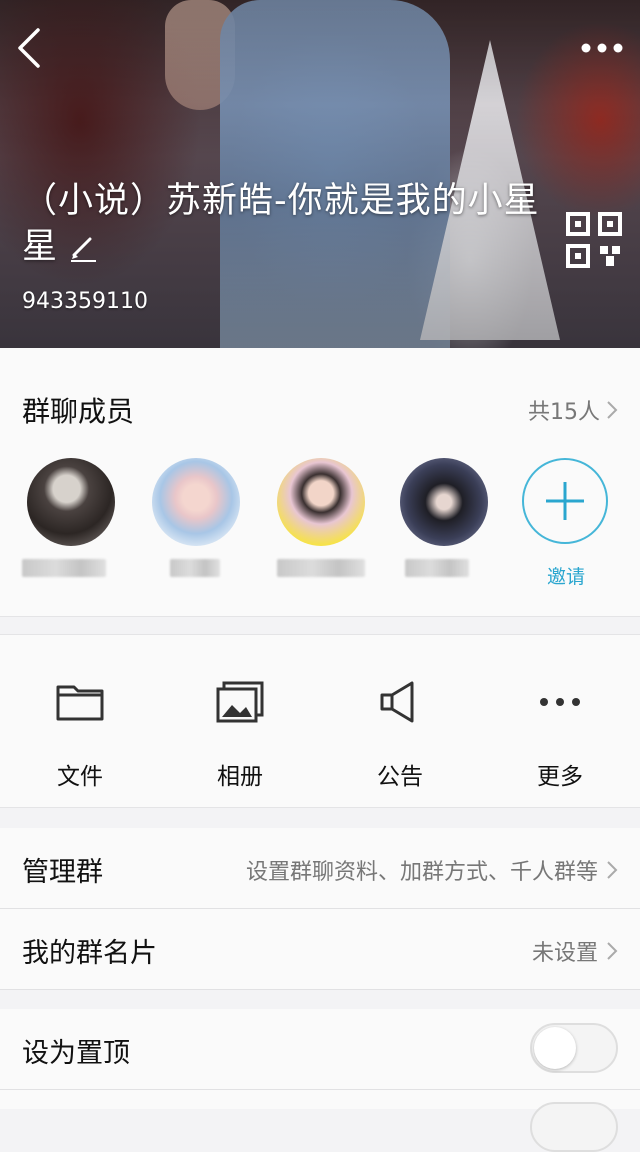  I want to click on more-functions-button: 更多, so click(560, 721).